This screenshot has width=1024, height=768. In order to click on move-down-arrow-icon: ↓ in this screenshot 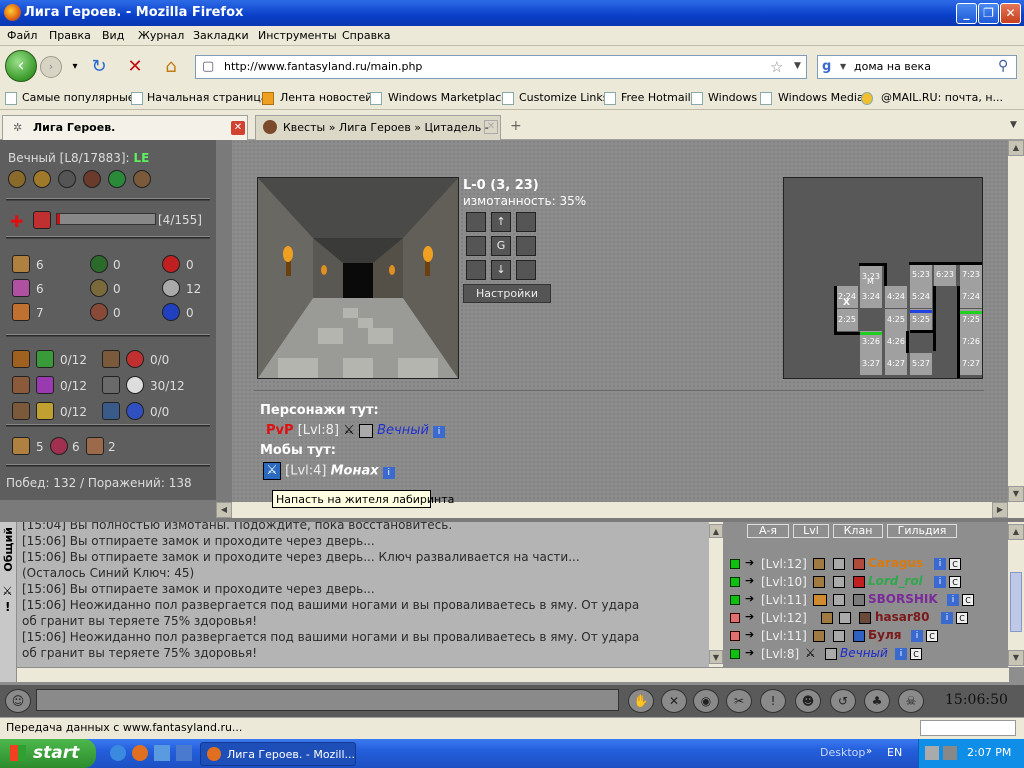, I will do `click(501, 270)`.